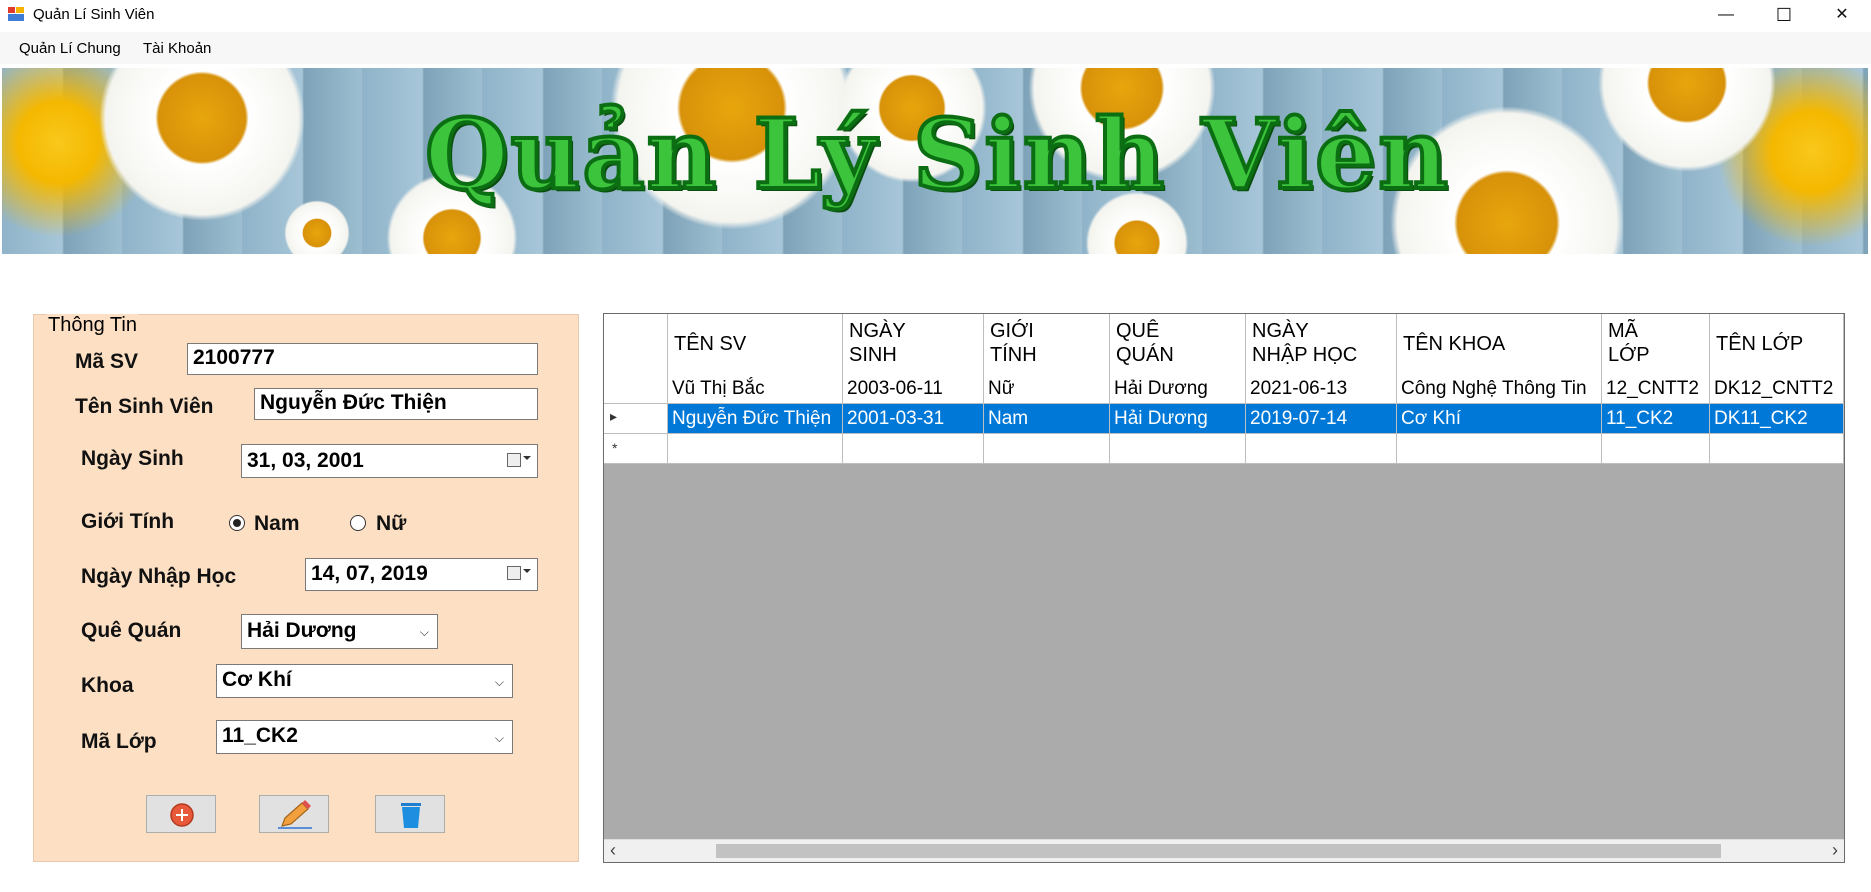  I want to click on new-row: *, so click(1224, 449).